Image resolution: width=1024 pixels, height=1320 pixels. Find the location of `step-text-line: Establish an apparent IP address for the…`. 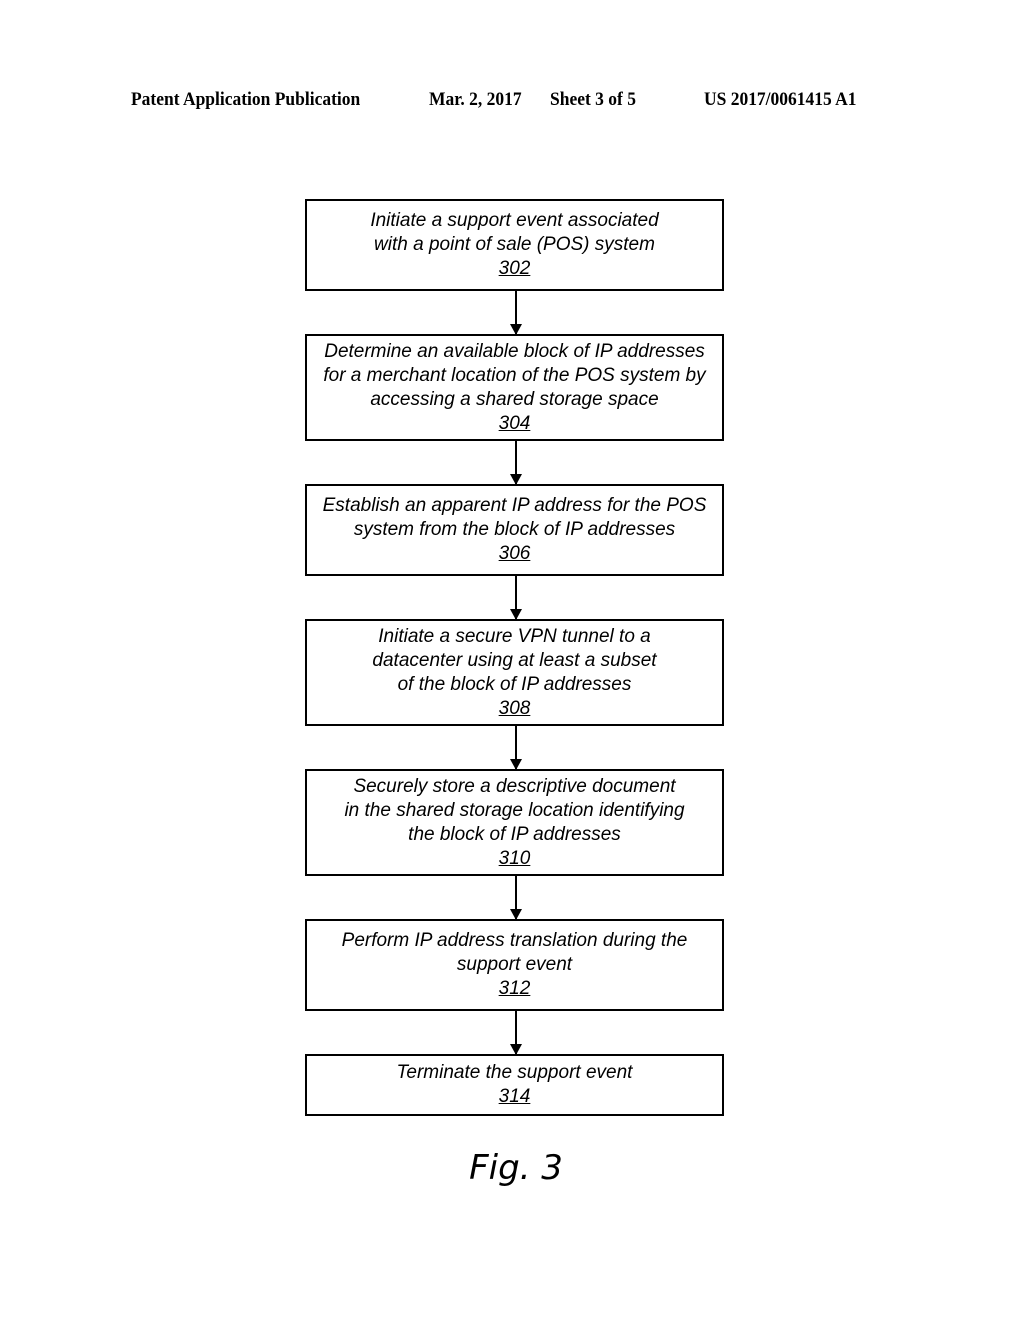

step-text-line: Establish an apparent IP address for the… is located at coordinates (514, 505).